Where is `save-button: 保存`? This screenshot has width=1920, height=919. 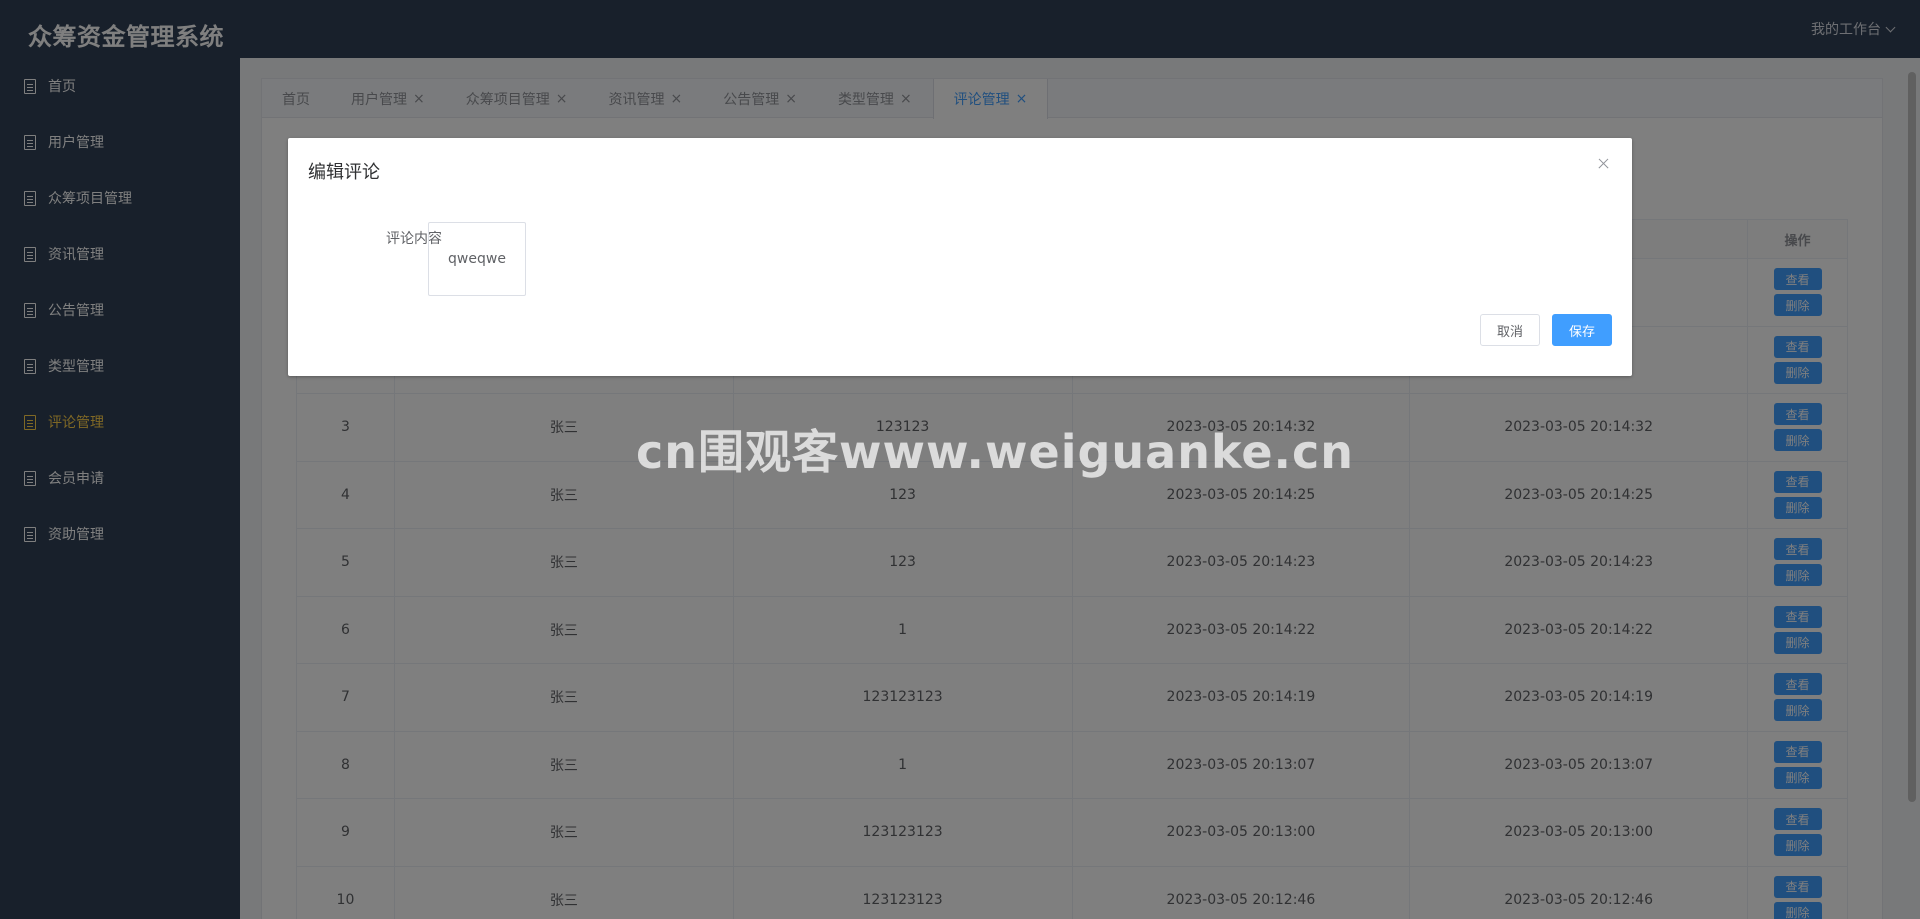 save-button: 保存 is located at coordinates (1582, 330).